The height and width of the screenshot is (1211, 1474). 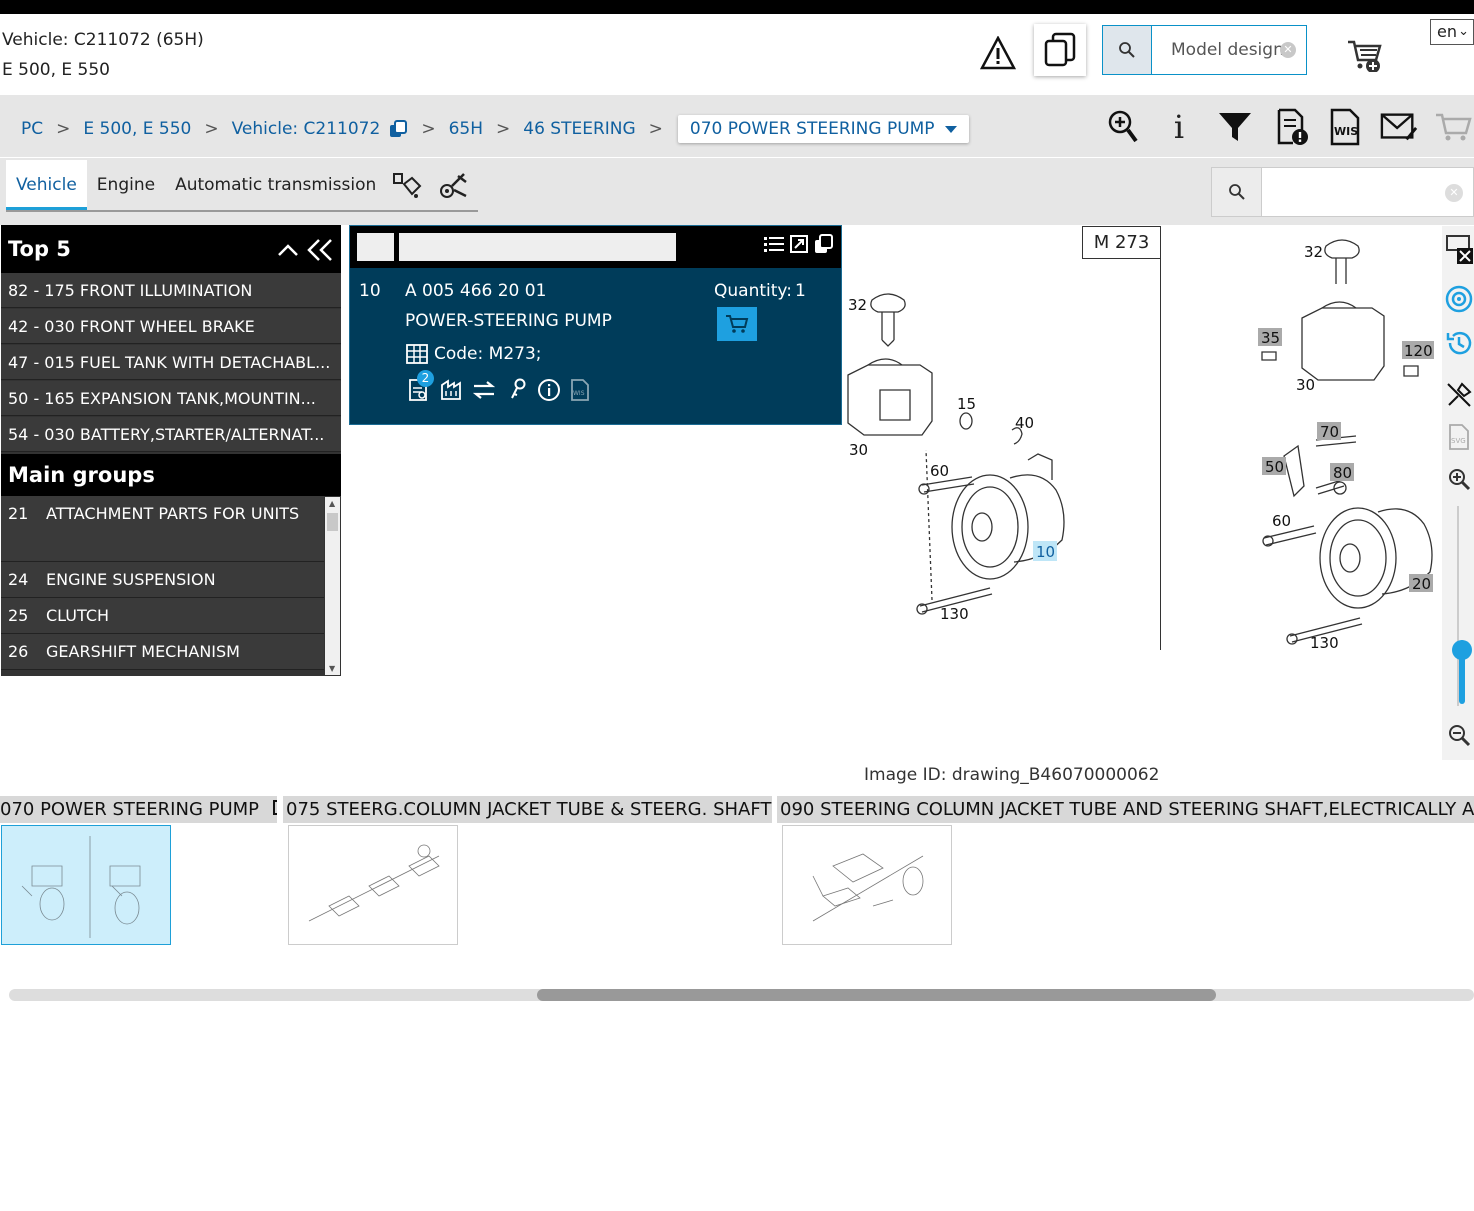 What do you see at coordinates (162, 580) in the screenshot?
I see `main-group-item: 24 ENGINE SUSPENSION` at bounding box center [162, 580].